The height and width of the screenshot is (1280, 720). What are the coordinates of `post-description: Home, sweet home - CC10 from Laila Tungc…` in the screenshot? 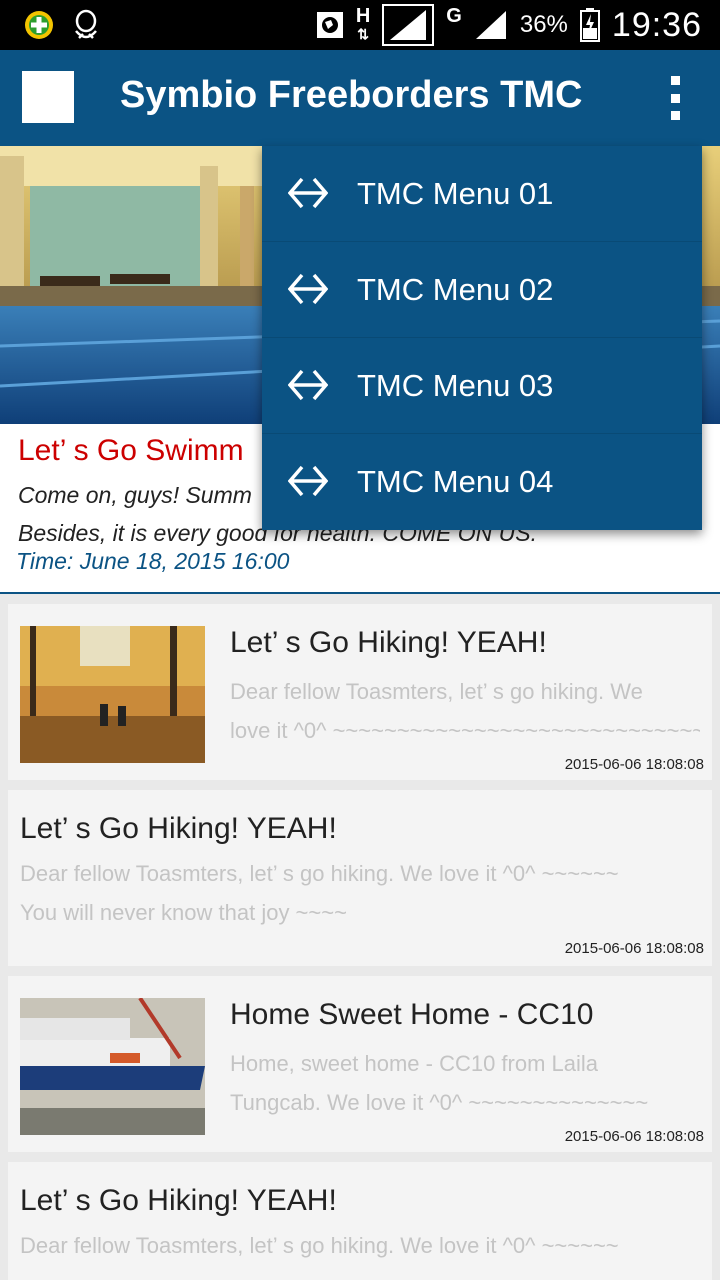 It's located at (439, 1083).